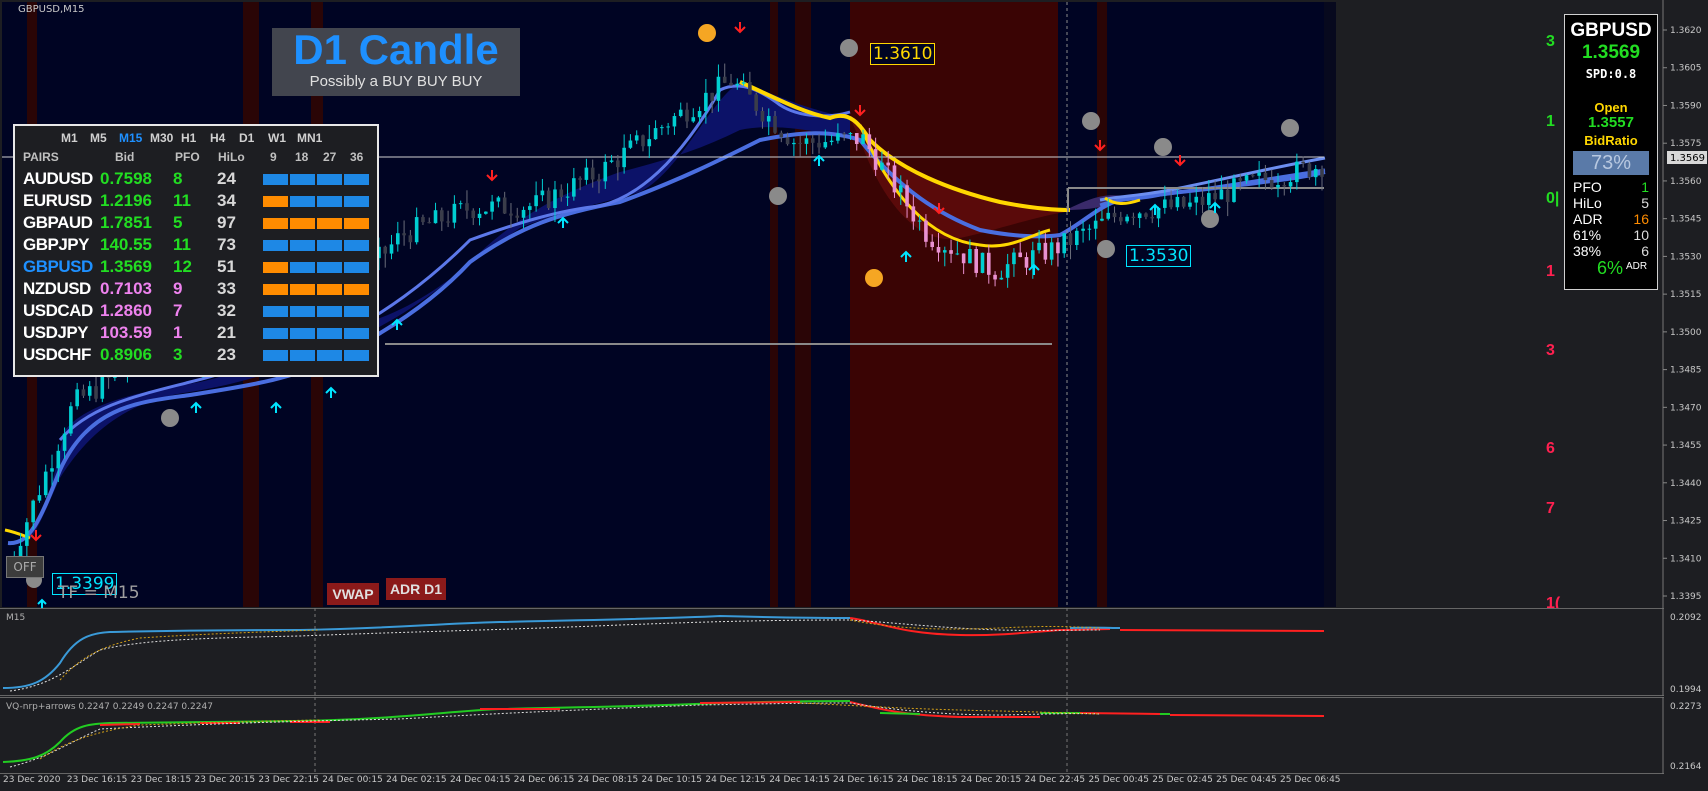 The image size is (1708, 791). Describe the element at coordinates (126, 266) in the screenshot. I see `pair-bid: 1.3569` at that location.